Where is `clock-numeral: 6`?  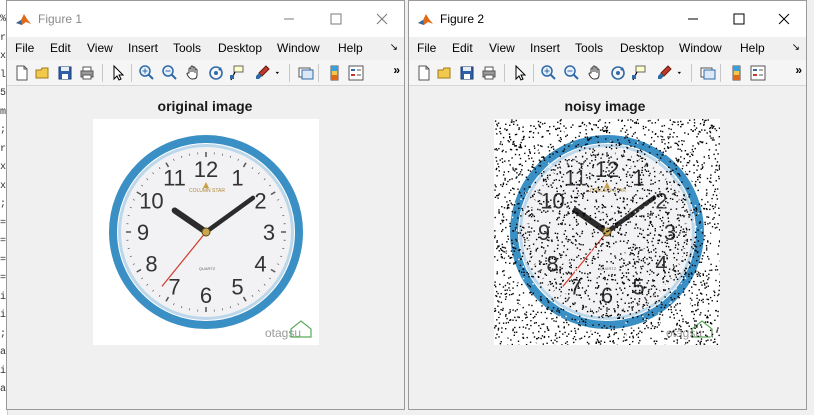 clock-numeral: 6 is located at coordinates (206, 295).